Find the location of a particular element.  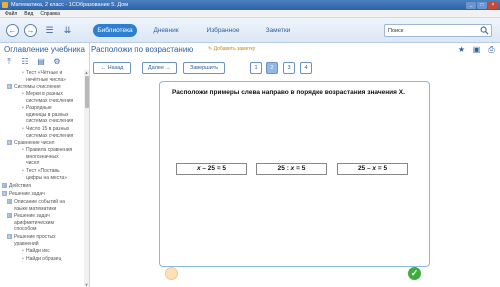

minimize-button: _ is located at coordinates (471, 5).